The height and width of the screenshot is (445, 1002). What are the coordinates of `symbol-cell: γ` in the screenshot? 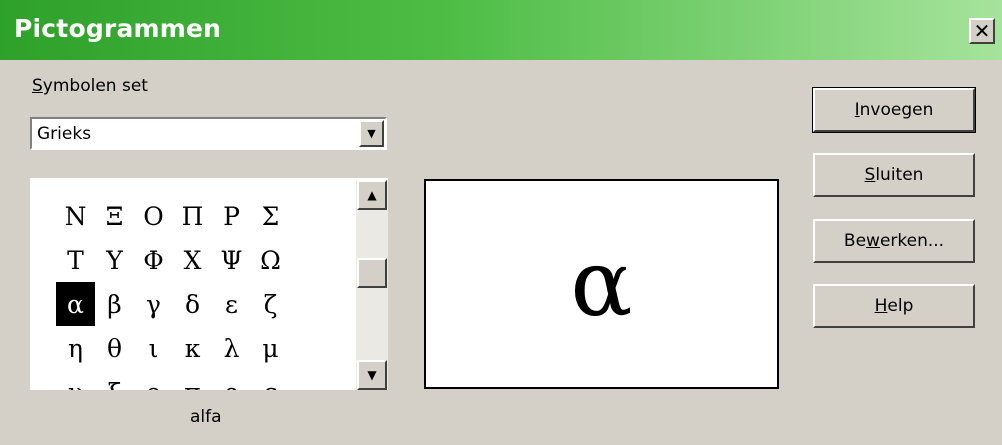 It's located at (153, 304).